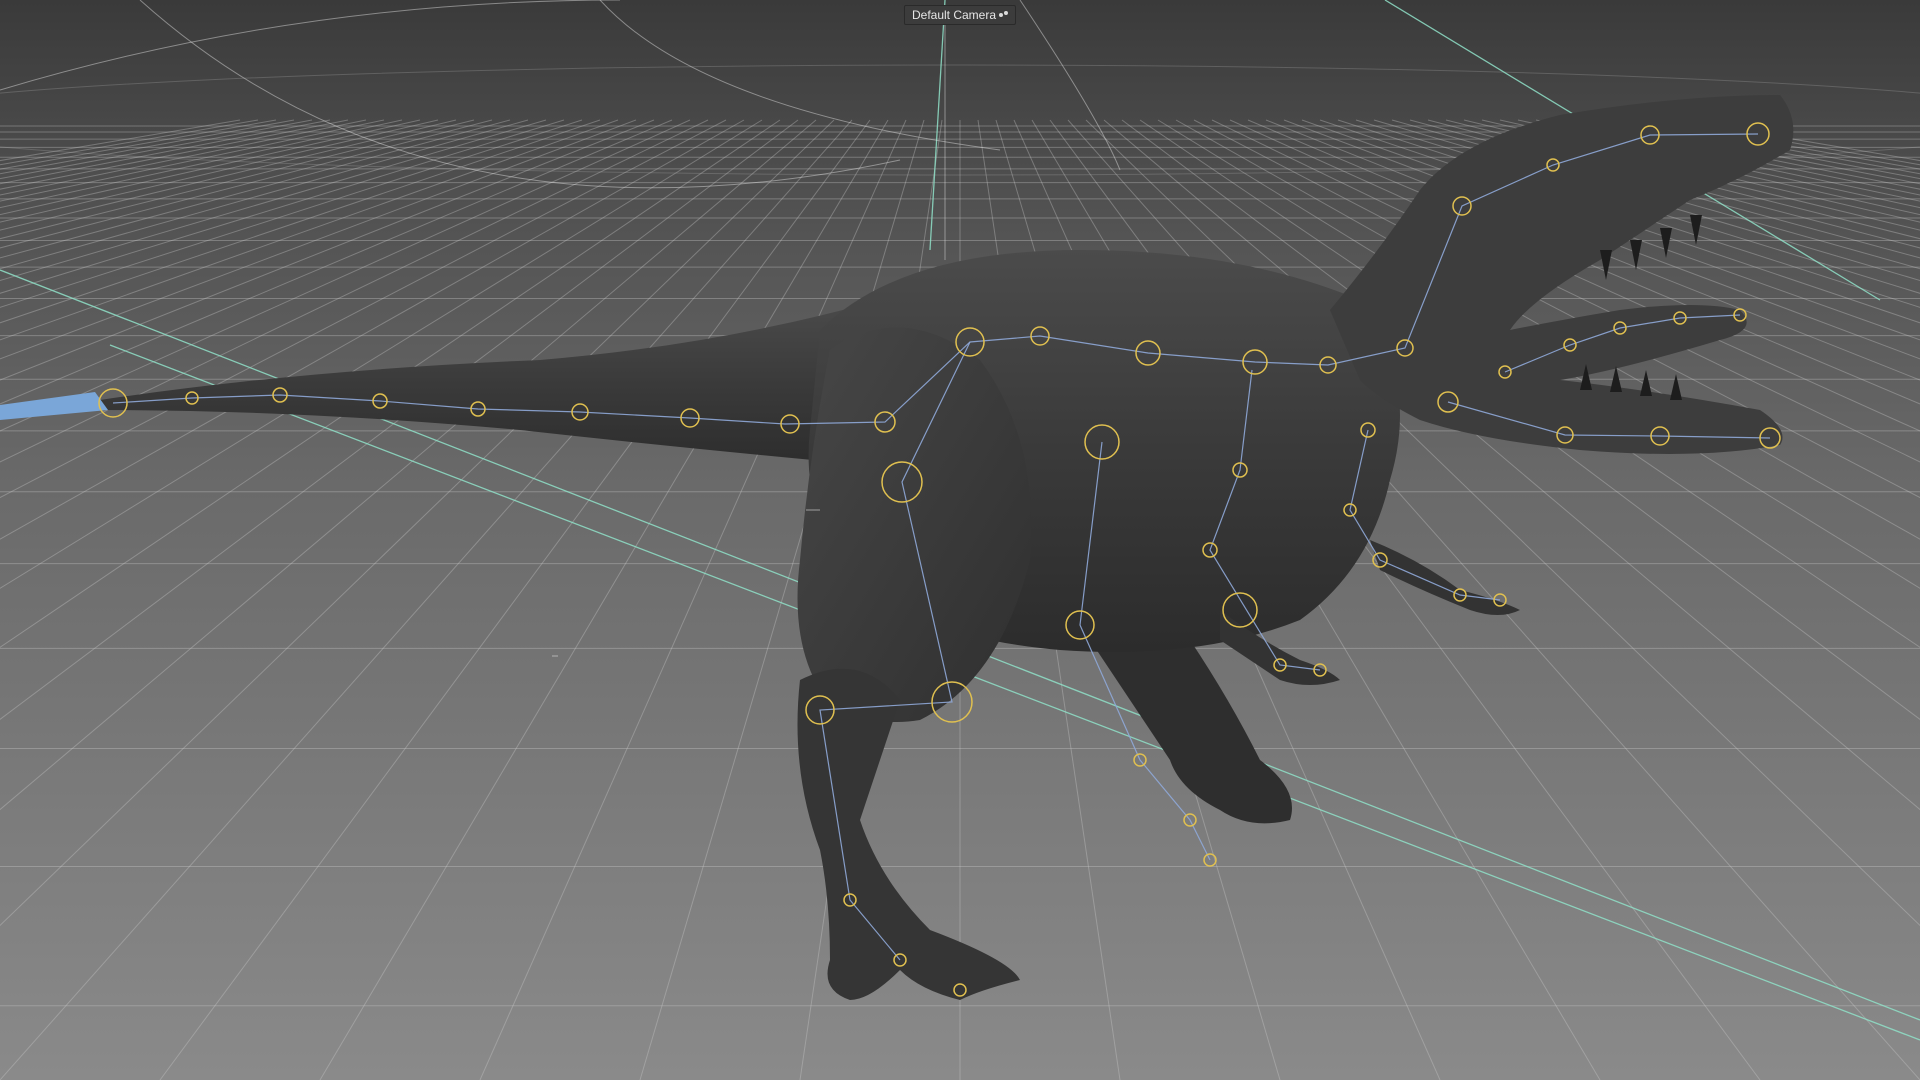 The image size is (1920, 1080). What do you see at coordinates (954, 15) in the screenshot?
I see `camera-label-text: Default Camera` at bounding box center [954, 15].